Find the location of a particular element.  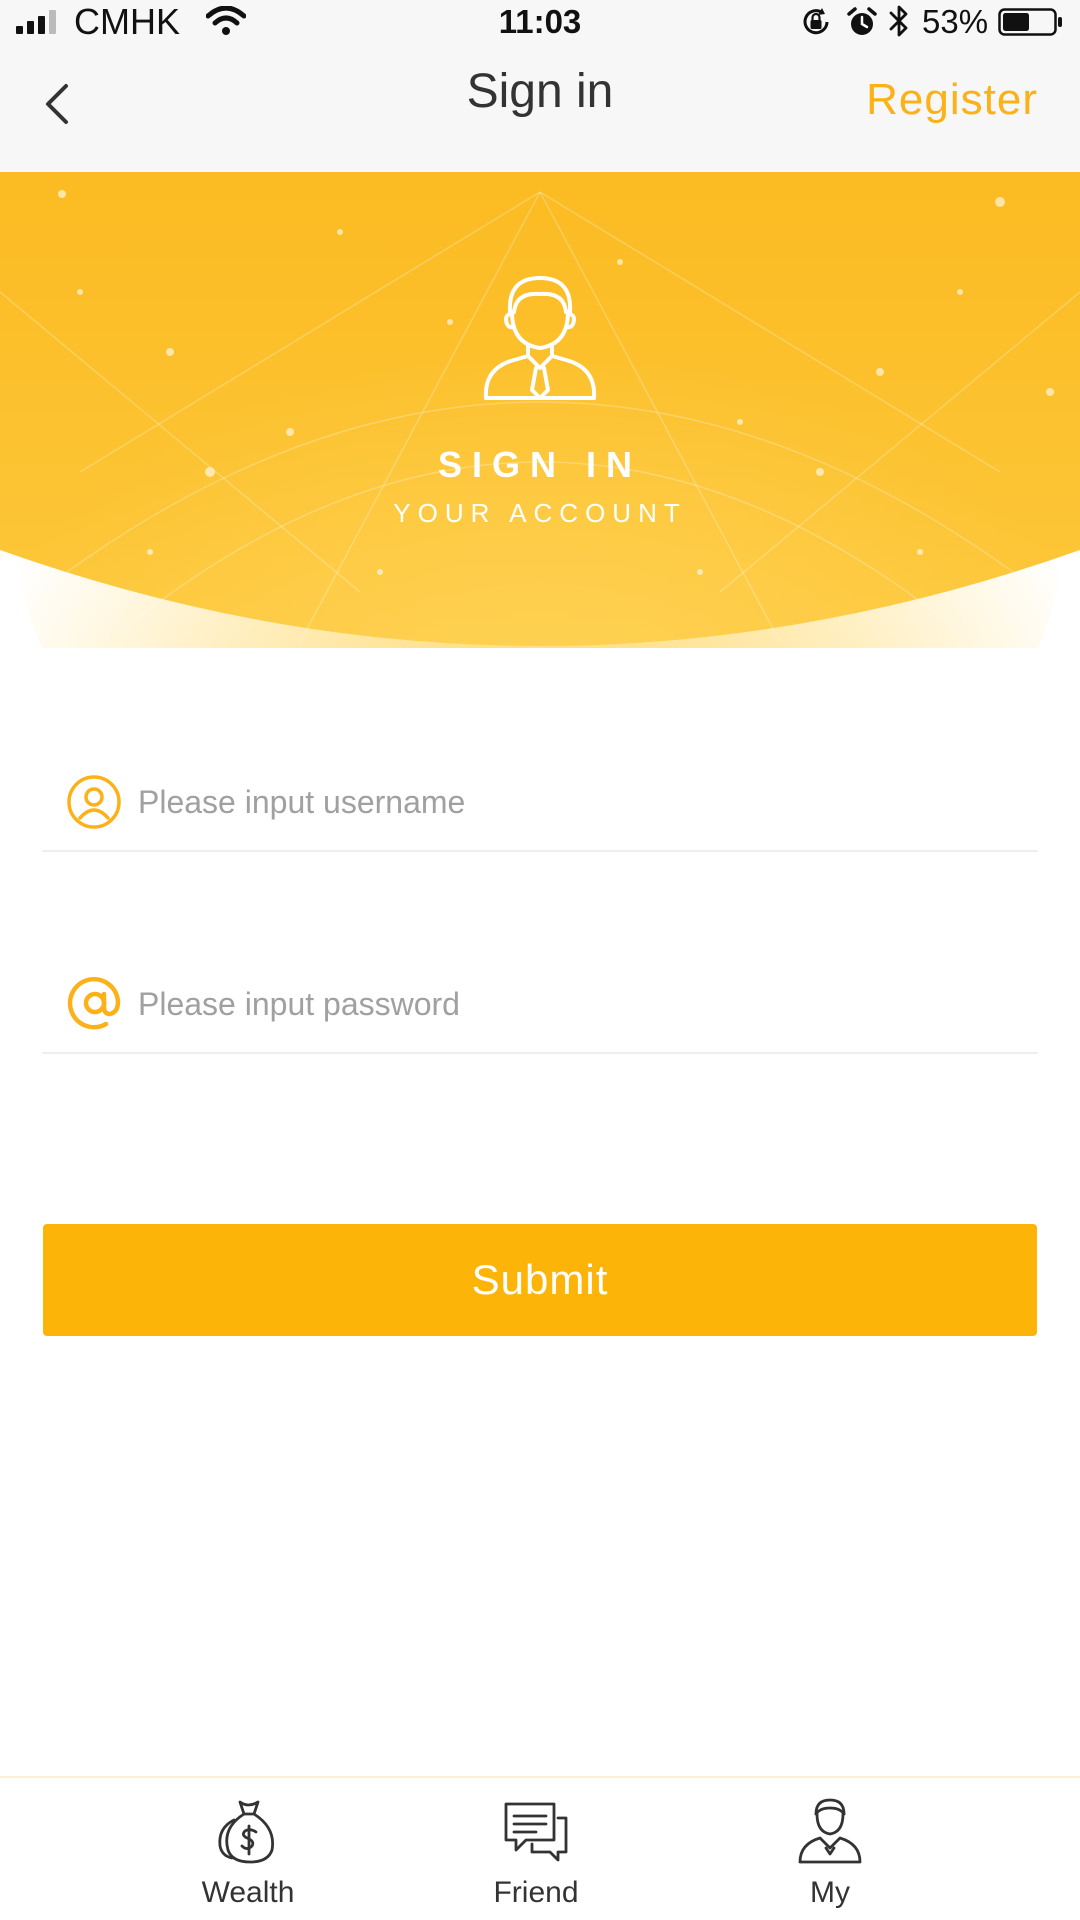

status-time: 11:03 is located at coordinates (540, 21).